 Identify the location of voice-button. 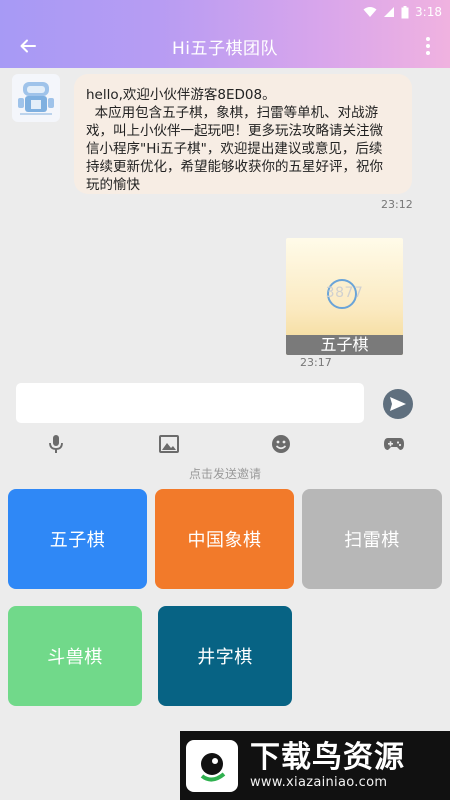
(56, 444).